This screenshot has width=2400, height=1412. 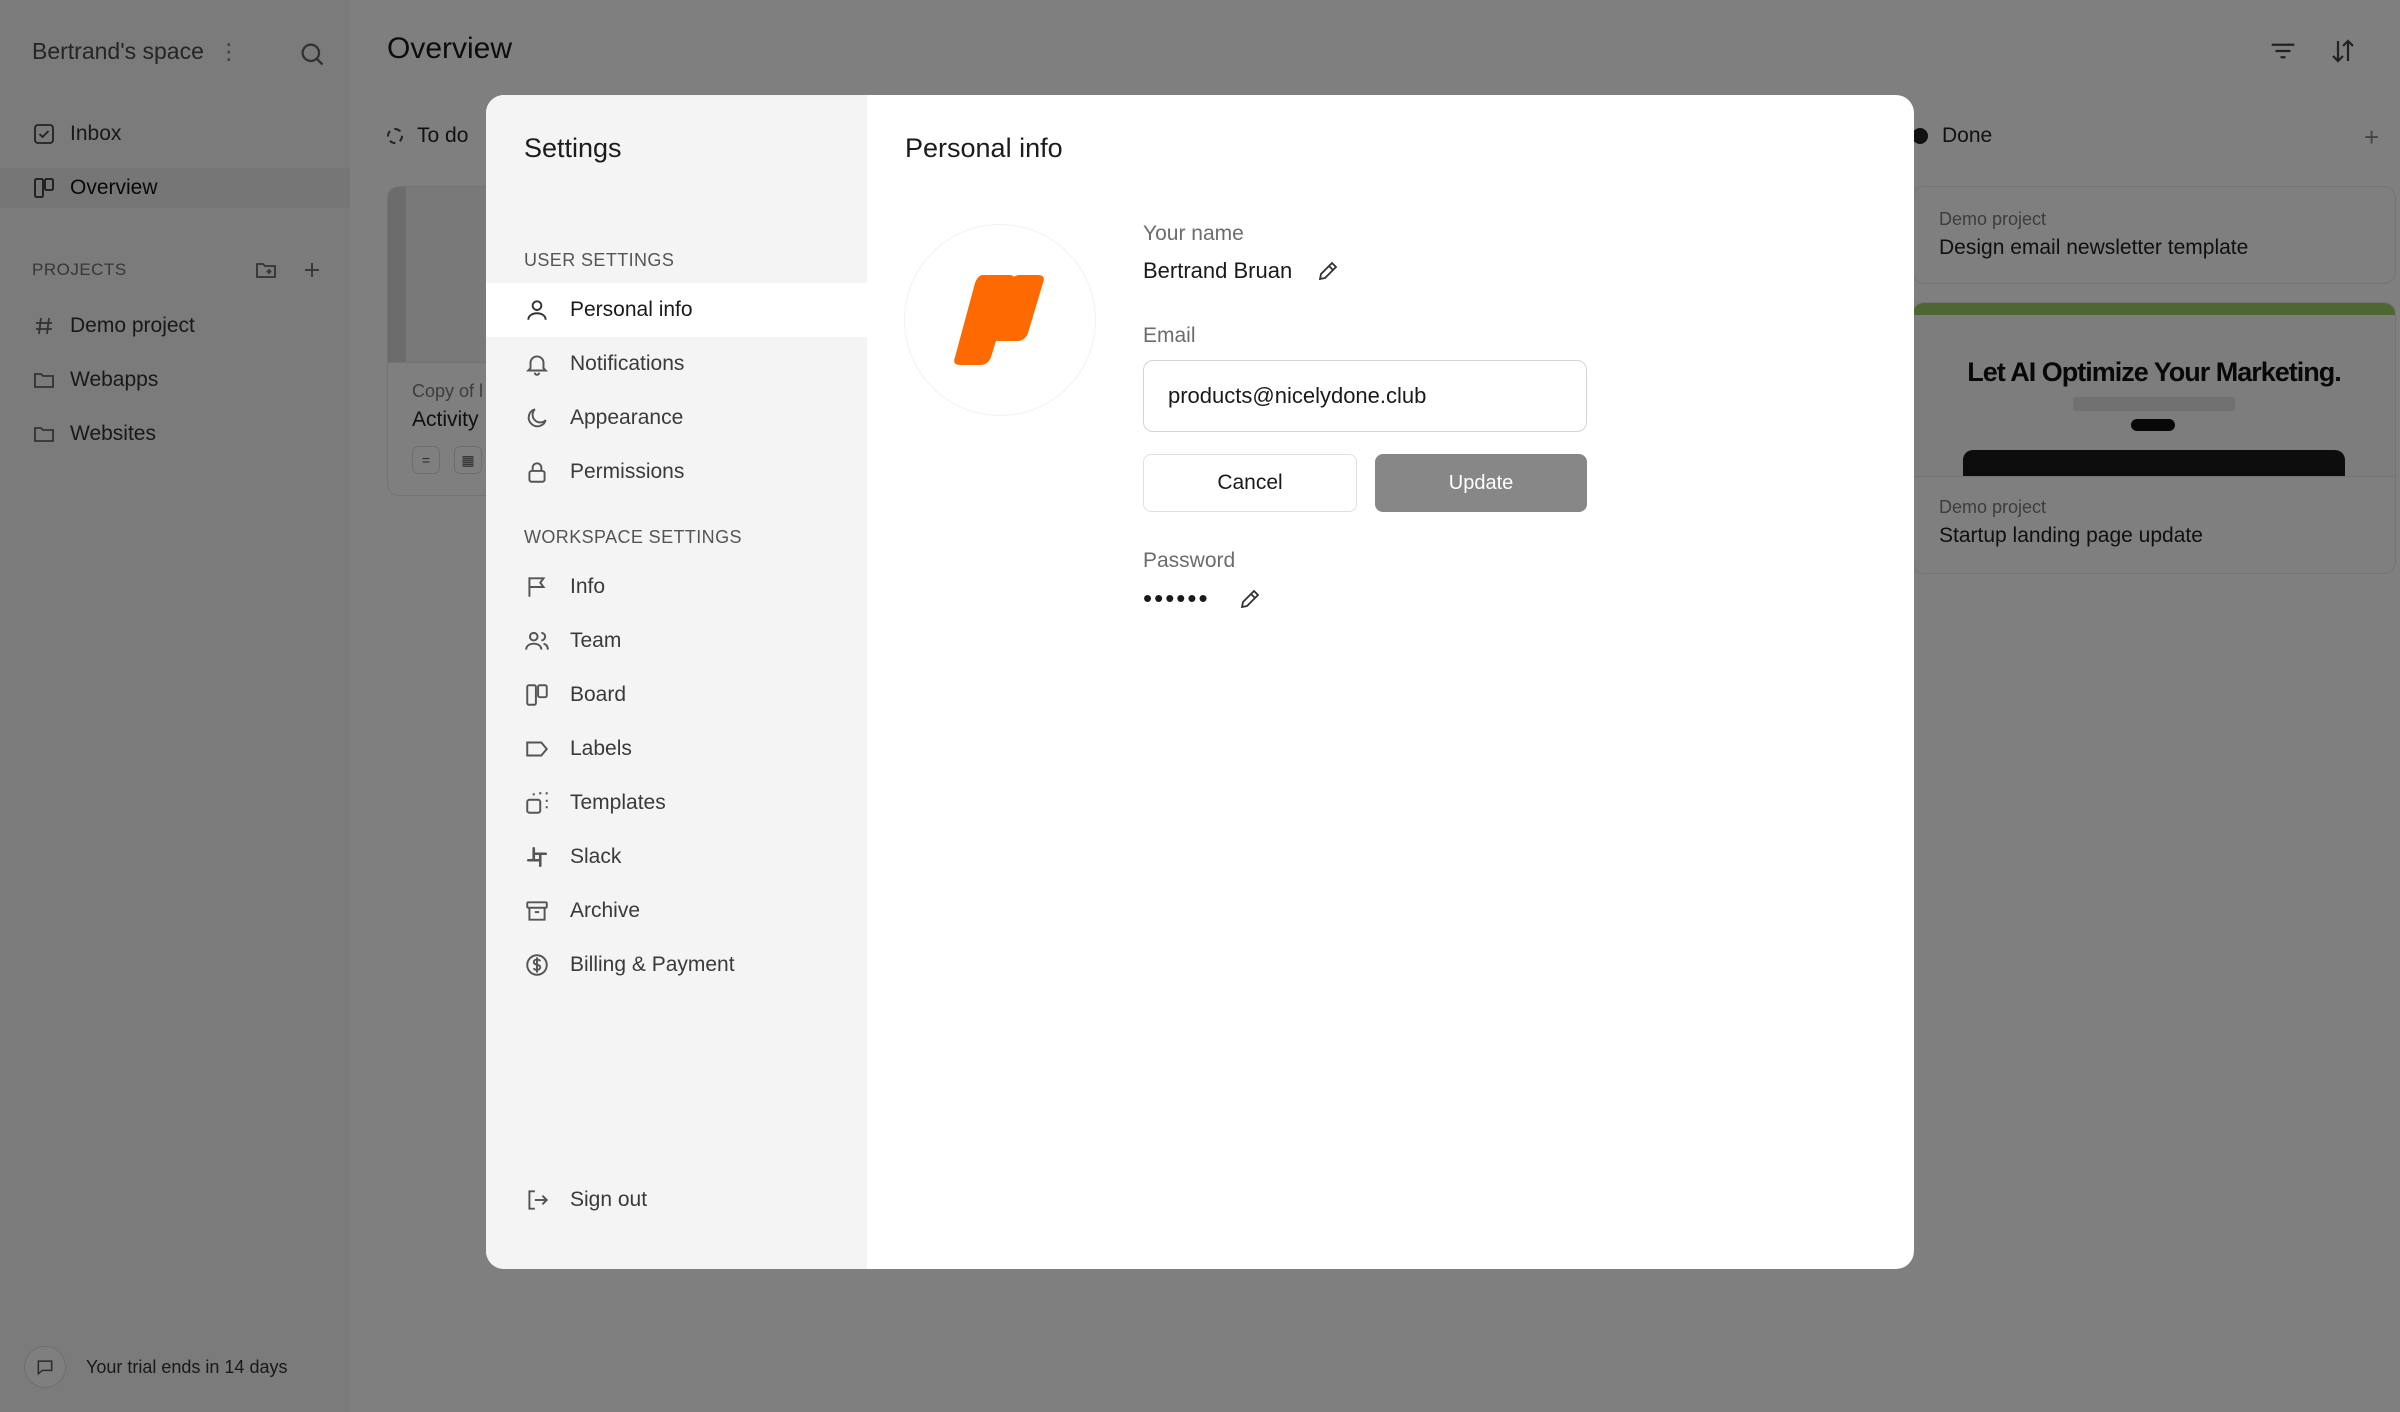 What do you see at coordinates (627, 363) in the screenshot?
I see `settings-item-label: Notifications` at bounding box center [627, 363].